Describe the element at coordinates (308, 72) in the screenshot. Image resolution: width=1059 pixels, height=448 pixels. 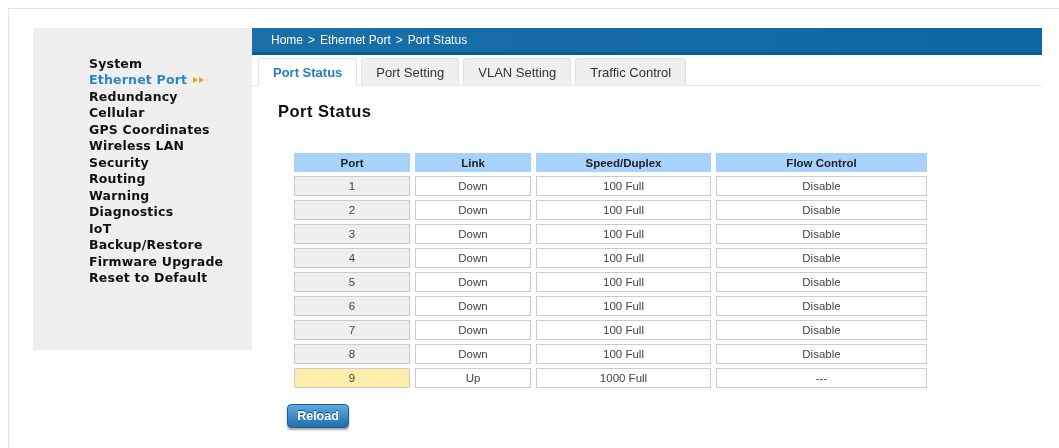
I see `tab: Port Status` at that location.